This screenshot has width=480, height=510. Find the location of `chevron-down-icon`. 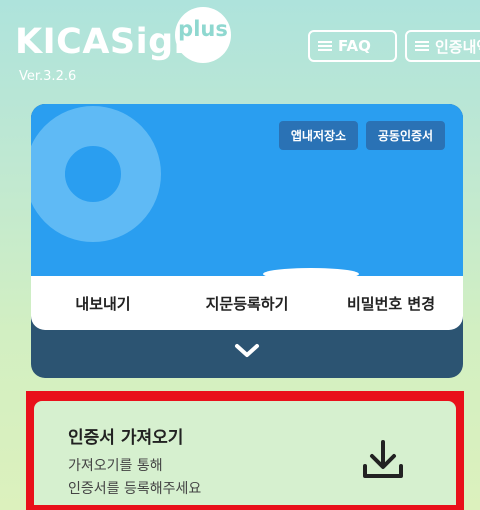

chevron-down-icon is located at coordinates (247, 351).